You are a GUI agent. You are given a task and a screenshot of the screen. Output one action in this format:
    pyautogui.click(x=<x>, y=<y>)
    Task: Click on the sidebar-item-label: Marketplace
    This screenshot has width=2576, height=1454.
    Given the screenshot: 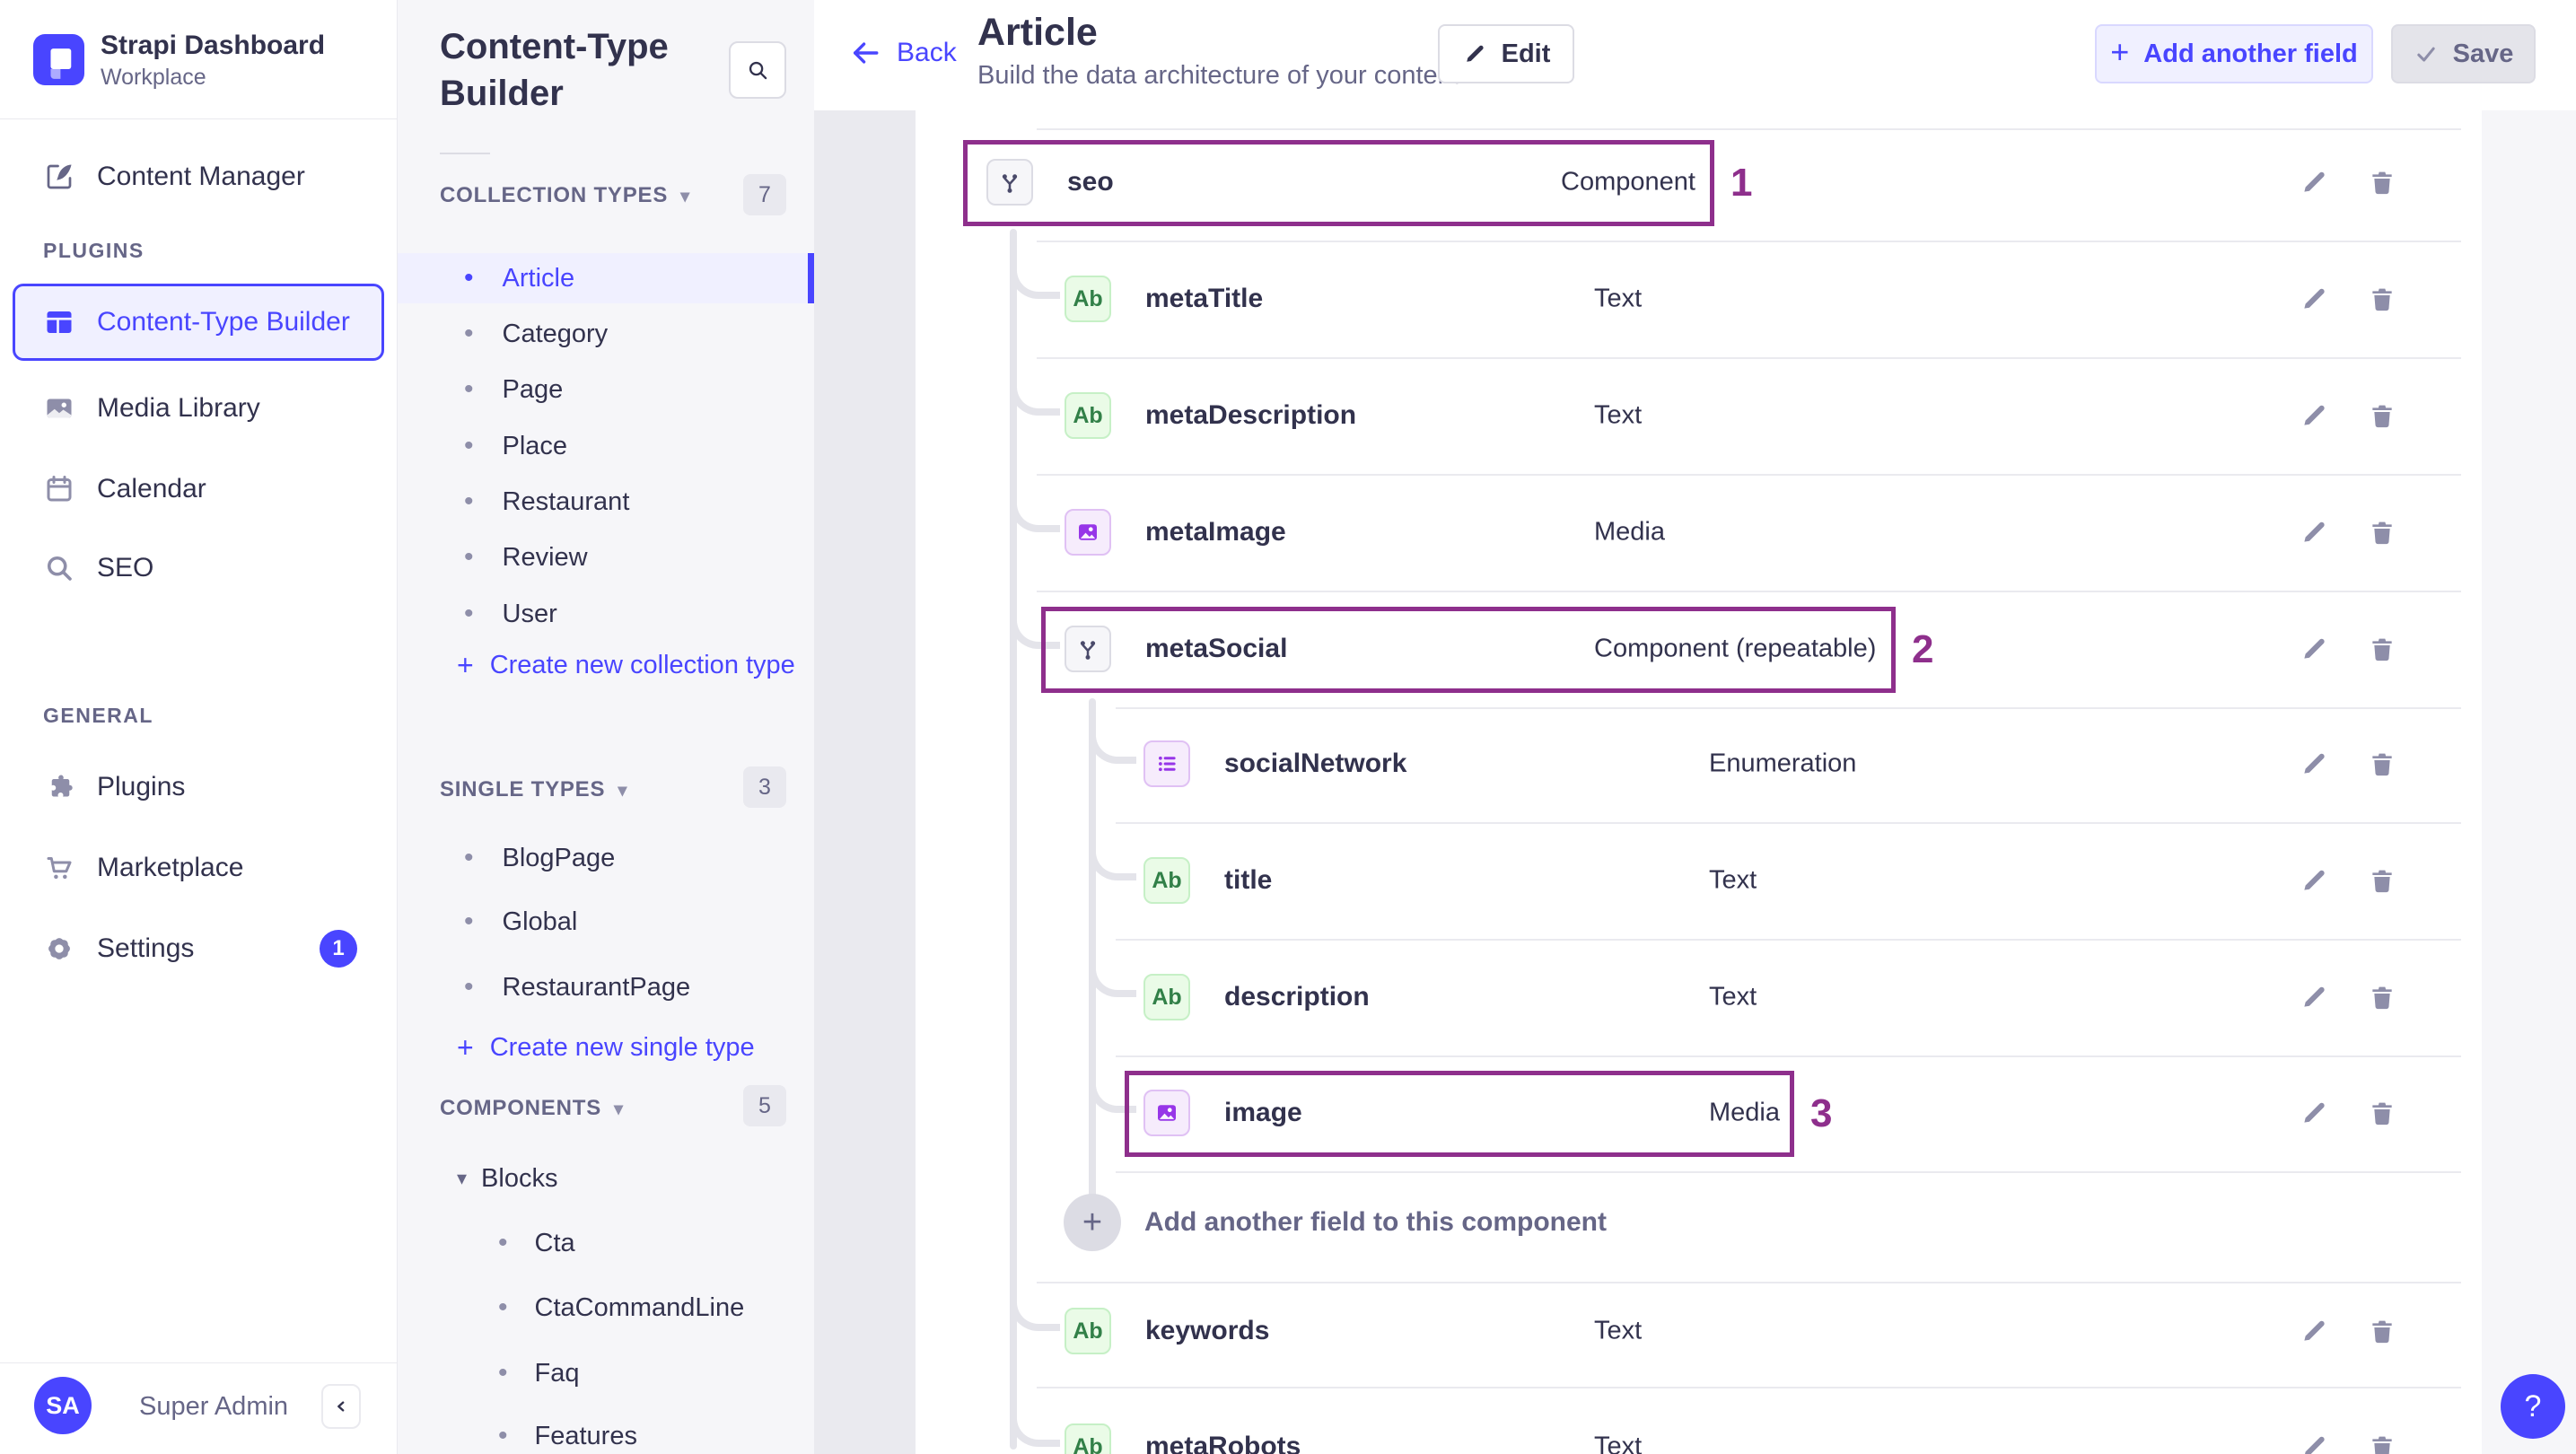 What is the action you would take?
    pyautogui.click(x=170, y=867)
    